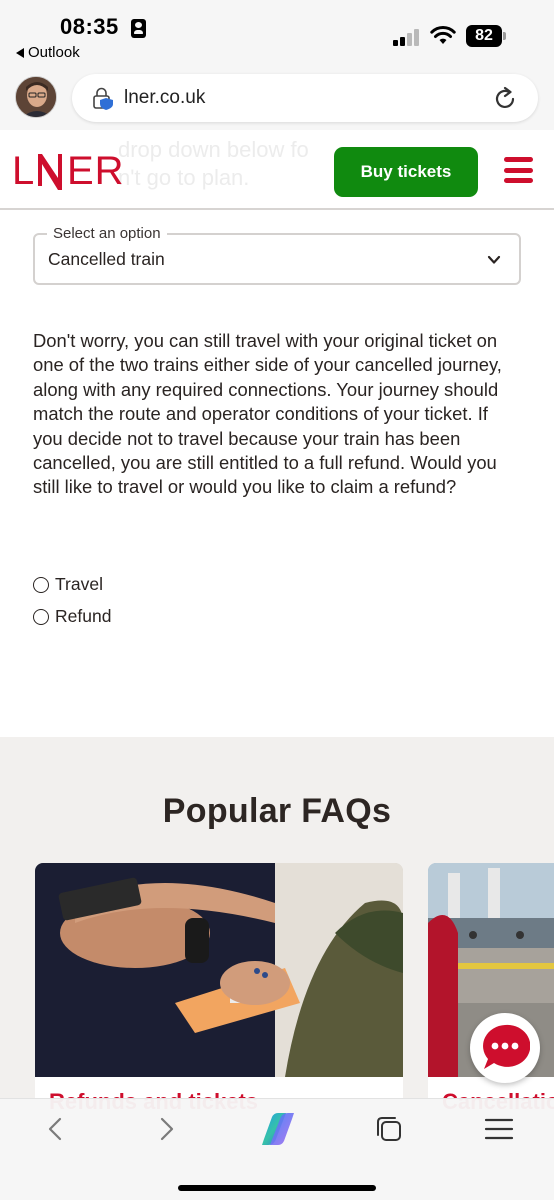  What do you see at coordinates (388, 1129) in the screenshot?
I see `tabs-icon` at bounding box center [388, 1129].